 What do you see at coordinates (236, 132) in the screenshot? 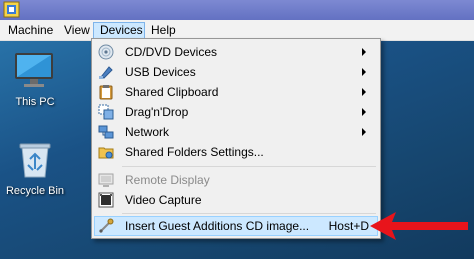
I see `menu-item-network: Network` at bounding box center [236, 132].